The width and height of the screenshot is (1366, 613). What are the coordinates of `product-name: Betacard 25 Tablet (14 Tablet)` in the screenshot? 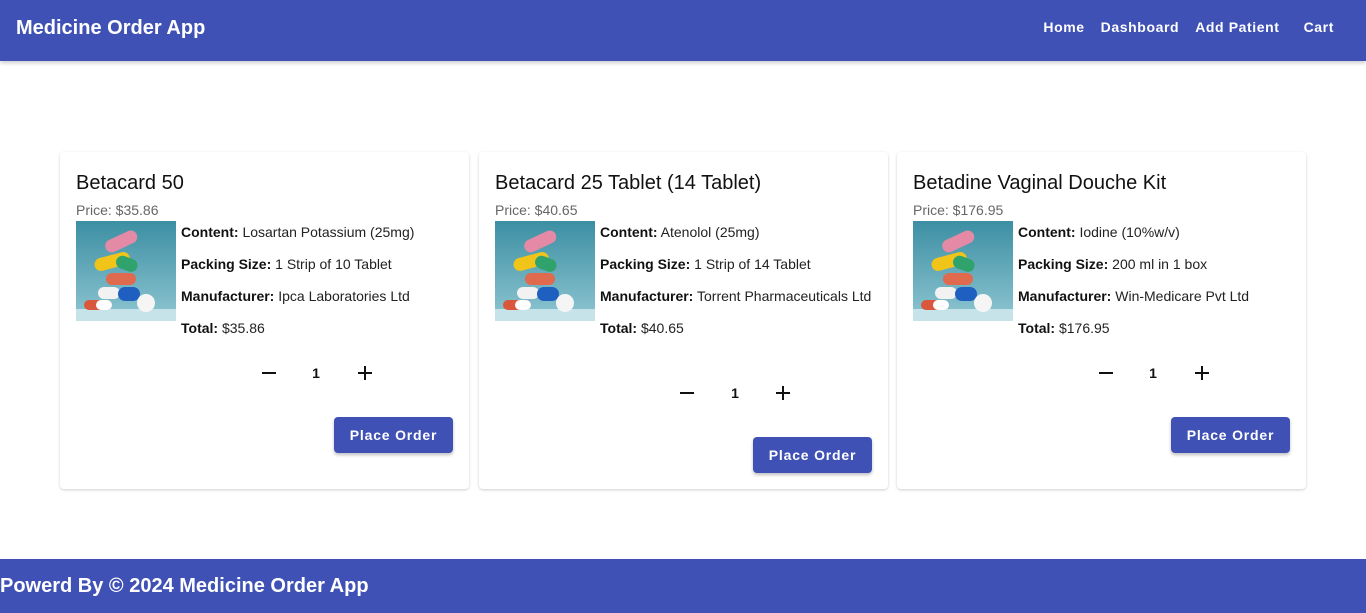 It's located at (628, 183).